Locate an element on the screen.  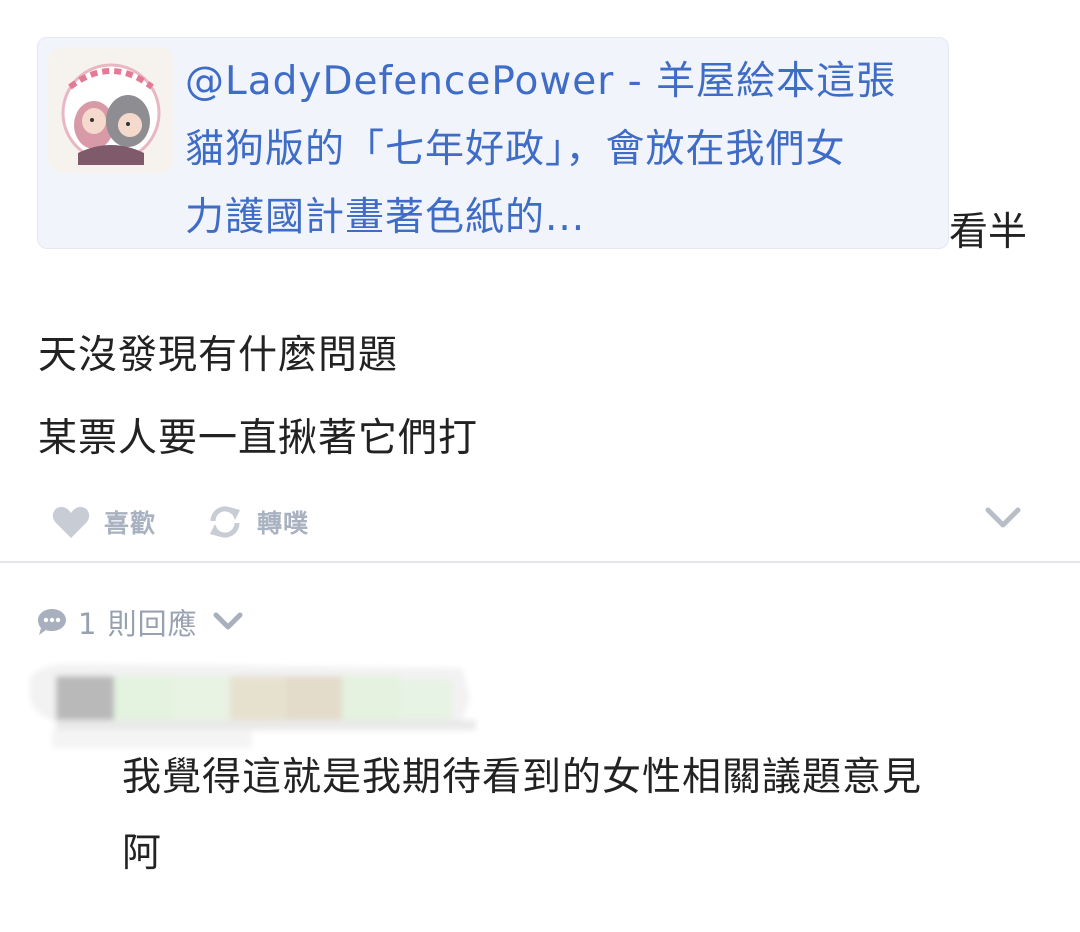
post-text-trailing: 看半 is located at coordinates (988, 232).